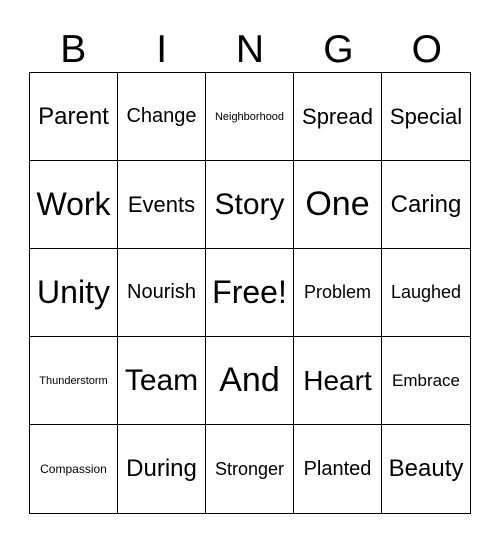 This screenshot has height=544, width=500. What do you see at coordinates (338, 469) in the screenshot?
I see `bingo-cell: Planted` at bounding box center [338, 469].